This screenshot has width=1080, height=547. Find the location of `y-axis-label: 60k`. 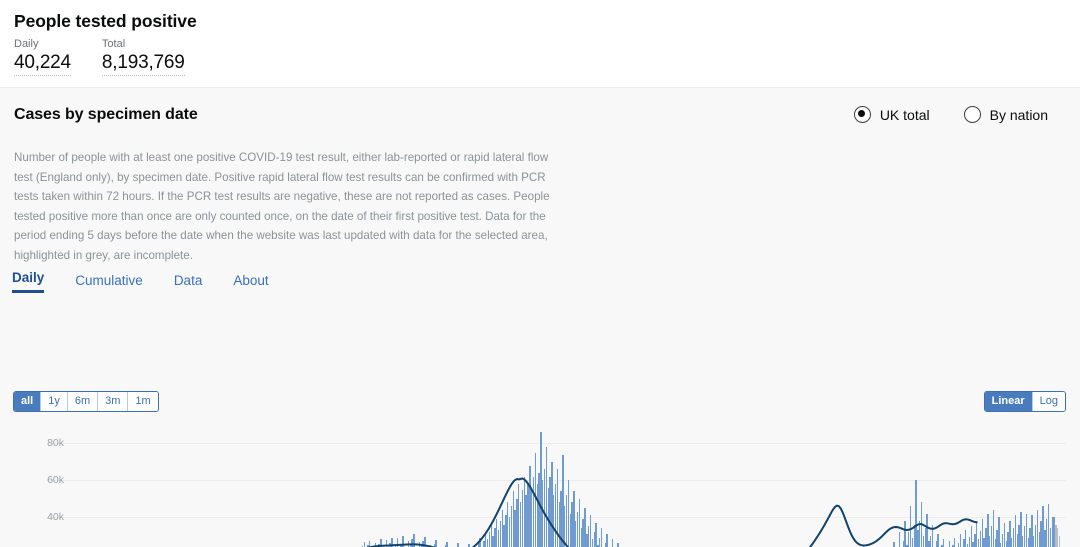

y-axis-label: 60k is located at coordinates (55, 480).